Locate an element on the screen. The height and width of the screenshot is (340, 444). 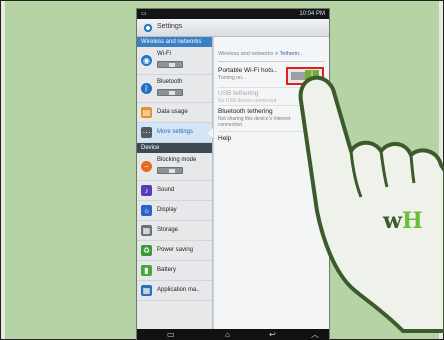
row-subtitle: No USB device connected is located at coordinates (247, 101).